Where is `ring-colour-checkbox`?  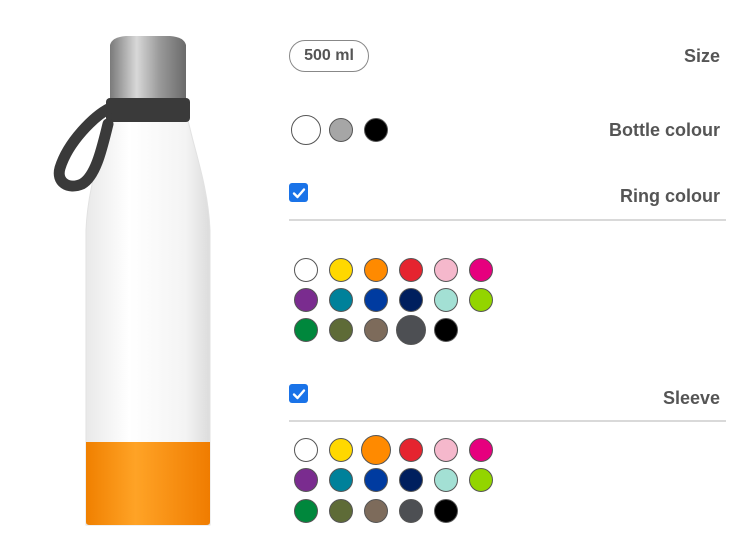 ring-colour-checkbox is located at coordinates (298, 192).